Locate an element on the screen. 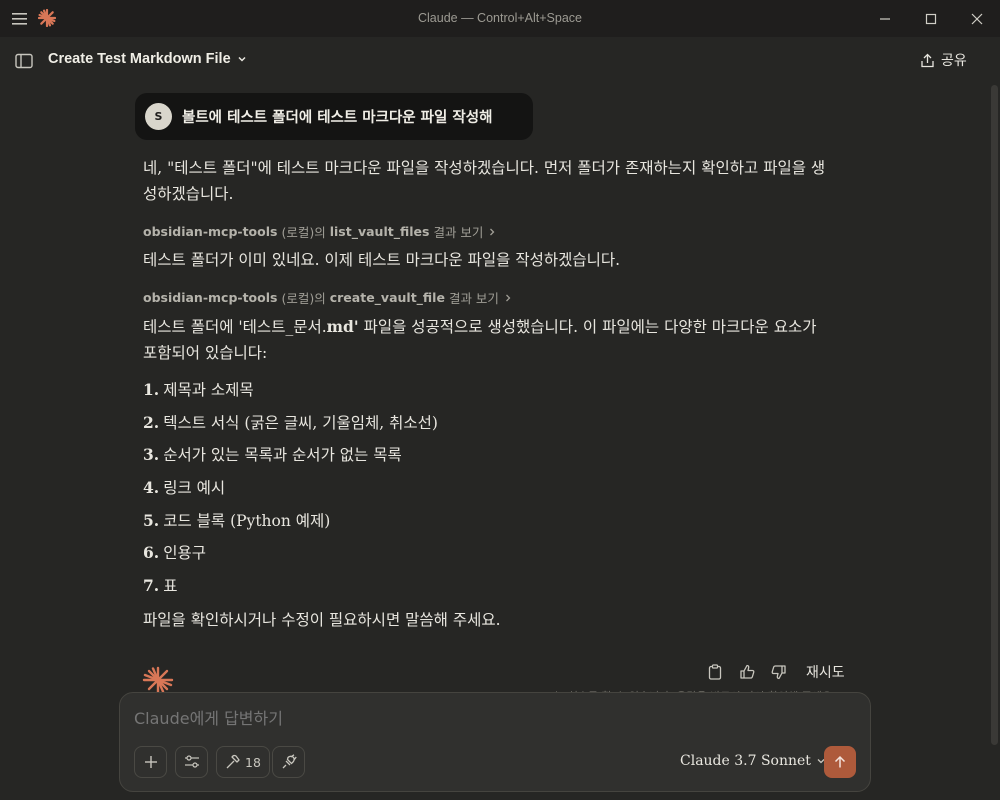 The height and width of the screenshot is (800, 1000). maximize-icon is located at coordinates (931, 18).